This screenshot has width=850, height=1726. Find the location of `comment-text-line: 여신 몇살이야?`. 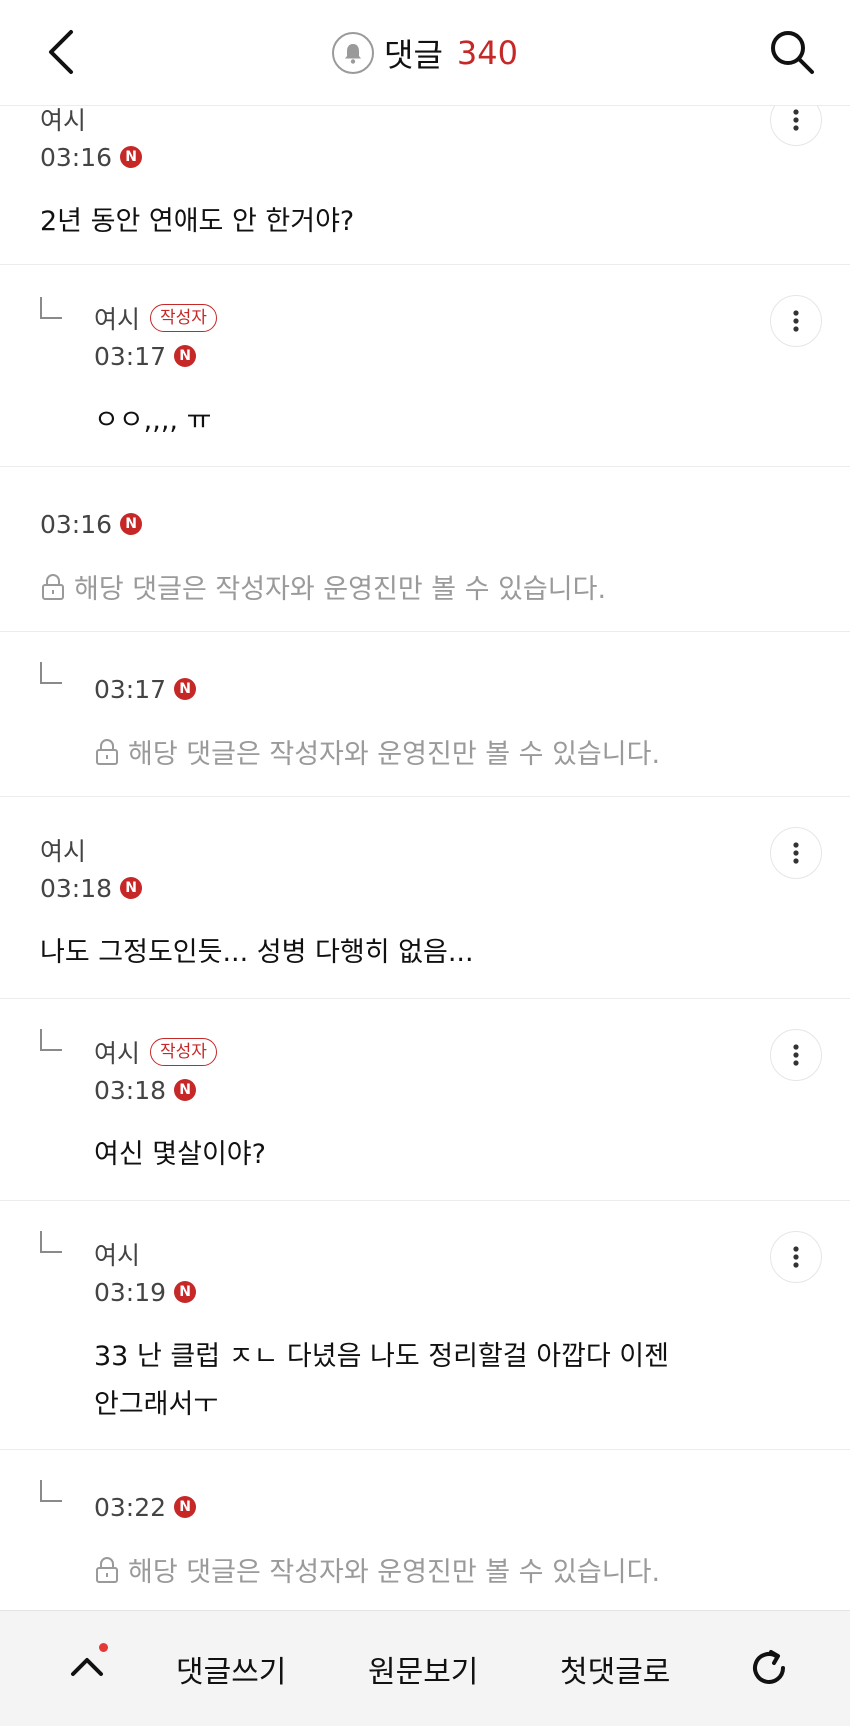

comment-text-line: 여신 몇살이야? is located at coordinates (180, 1154).